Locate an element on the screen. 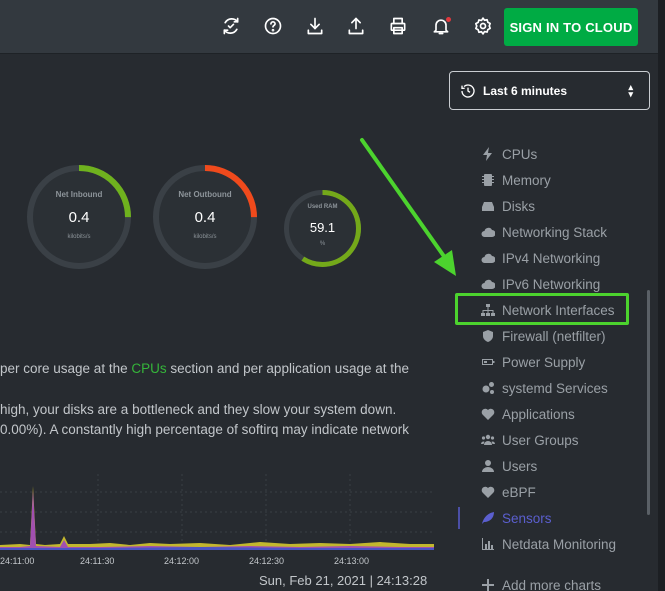 The image size is (665, 591). chart-series-user is located at coordinates (217, 518).